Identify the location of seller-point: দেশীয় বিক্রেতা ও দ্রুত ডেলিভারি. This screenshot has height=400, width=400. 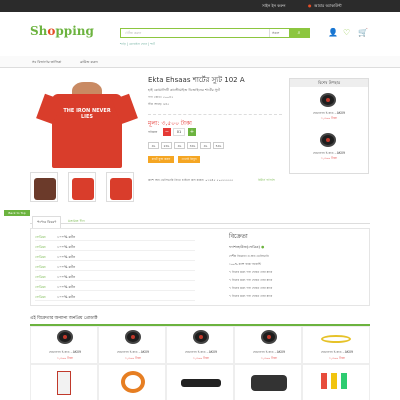
(249, 256).